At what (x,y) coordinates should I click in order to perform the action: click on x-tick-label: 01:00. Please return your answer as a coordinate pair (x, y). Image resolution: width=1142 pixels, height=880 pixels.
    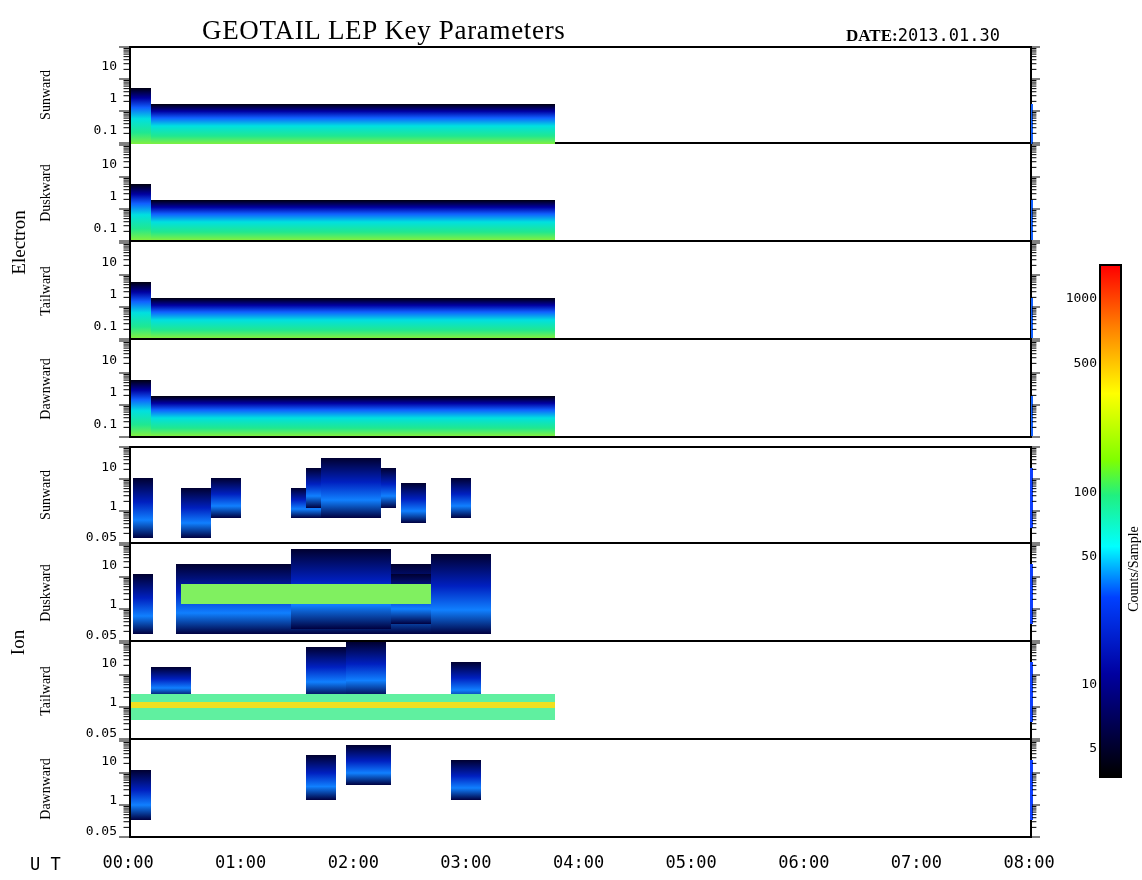
    Looking at the image, I should click on (241, 862).